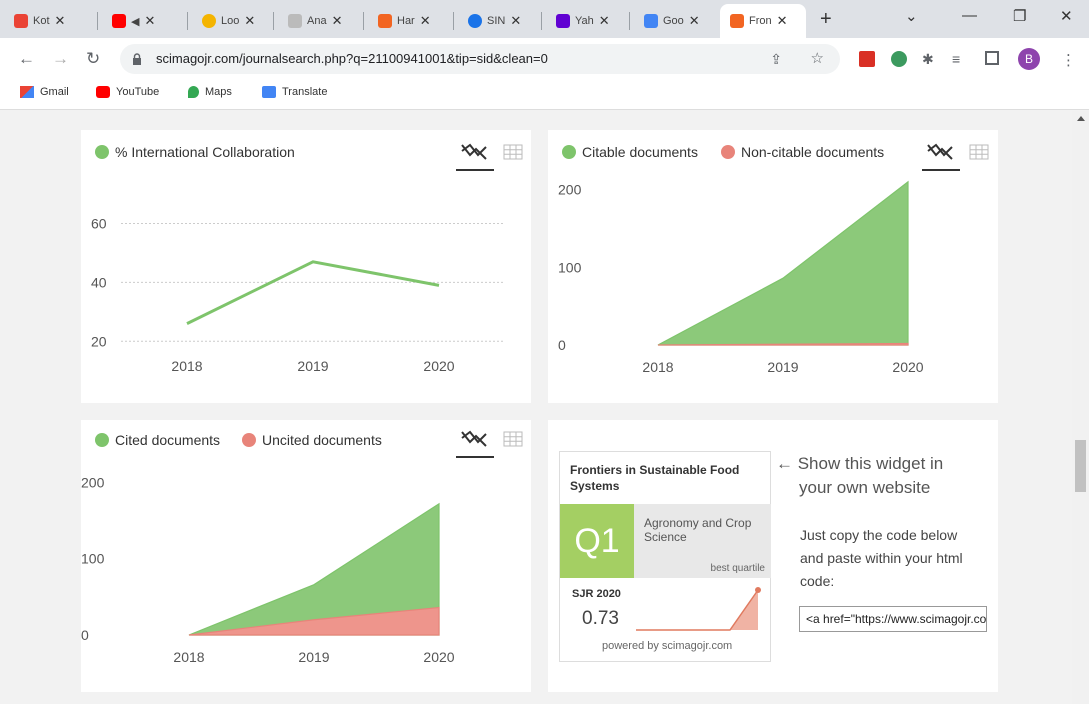 The width and height of the screenshot is (1089, 704). I want to click on sjr-sparkline, so click(698, 609).